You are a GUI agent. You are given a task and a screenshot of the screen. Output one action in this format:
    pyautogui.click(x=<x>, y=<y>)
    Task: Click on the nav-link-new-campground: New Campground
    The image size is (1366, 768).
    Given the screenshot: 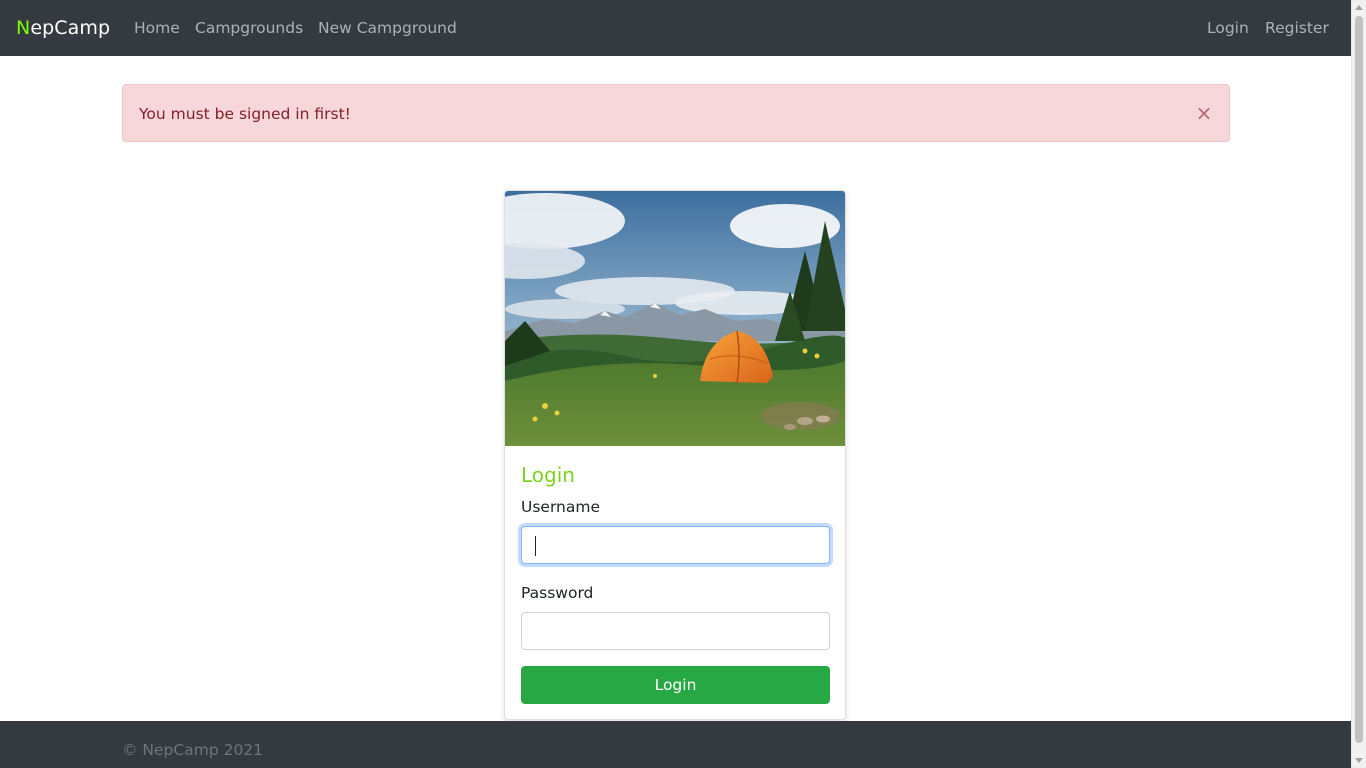 What is the action you would take?
    pyautogui.click(x=387, y=28)
    